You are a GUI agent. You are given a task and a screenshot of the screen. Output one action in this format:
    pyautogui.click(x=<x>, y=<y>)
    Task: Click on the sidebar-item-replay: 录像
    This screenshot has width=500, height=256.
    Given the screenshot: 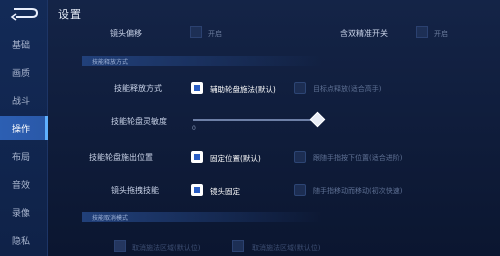 What is the action you would take?
    pyautogui.click(x=24, y=212)
    